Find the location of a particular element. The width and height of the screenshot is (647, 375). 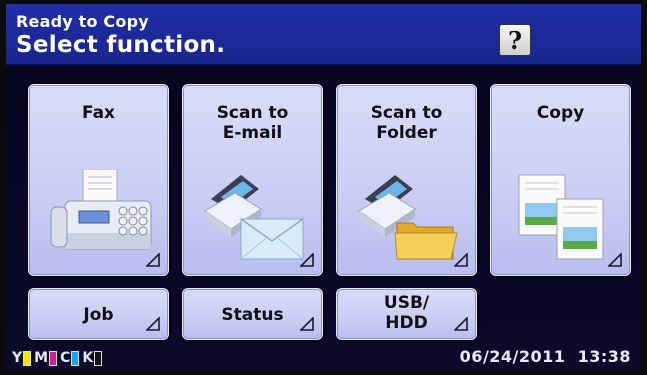

copy-button: Copy is located at coordinates (560, 180).